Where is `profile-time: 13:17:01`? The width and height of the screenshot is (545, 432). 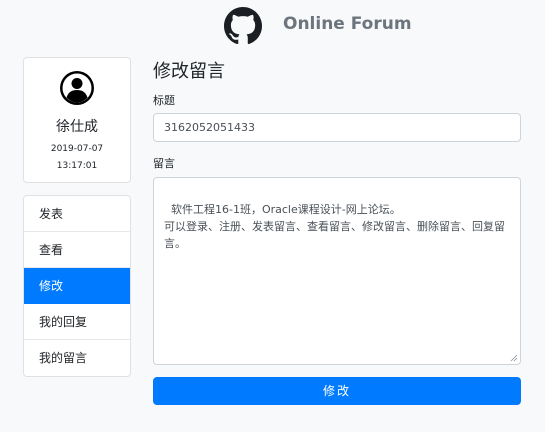
profile-time: 13:17:01 is located at coordinates (77, 166).